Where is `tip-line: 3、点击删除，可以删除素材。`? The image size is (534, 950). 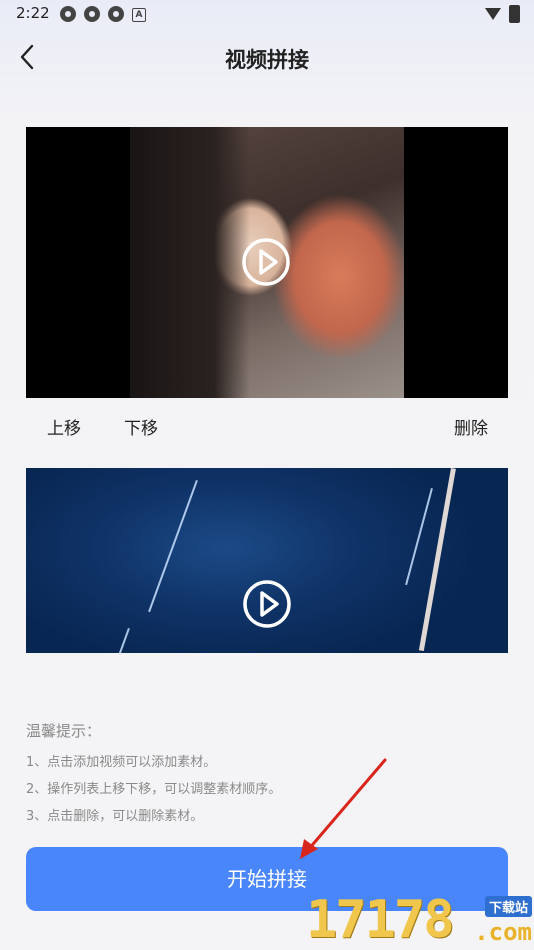 tip-line: 3、点击删除，可以删除素材。 is located at coordinates (115, 816).